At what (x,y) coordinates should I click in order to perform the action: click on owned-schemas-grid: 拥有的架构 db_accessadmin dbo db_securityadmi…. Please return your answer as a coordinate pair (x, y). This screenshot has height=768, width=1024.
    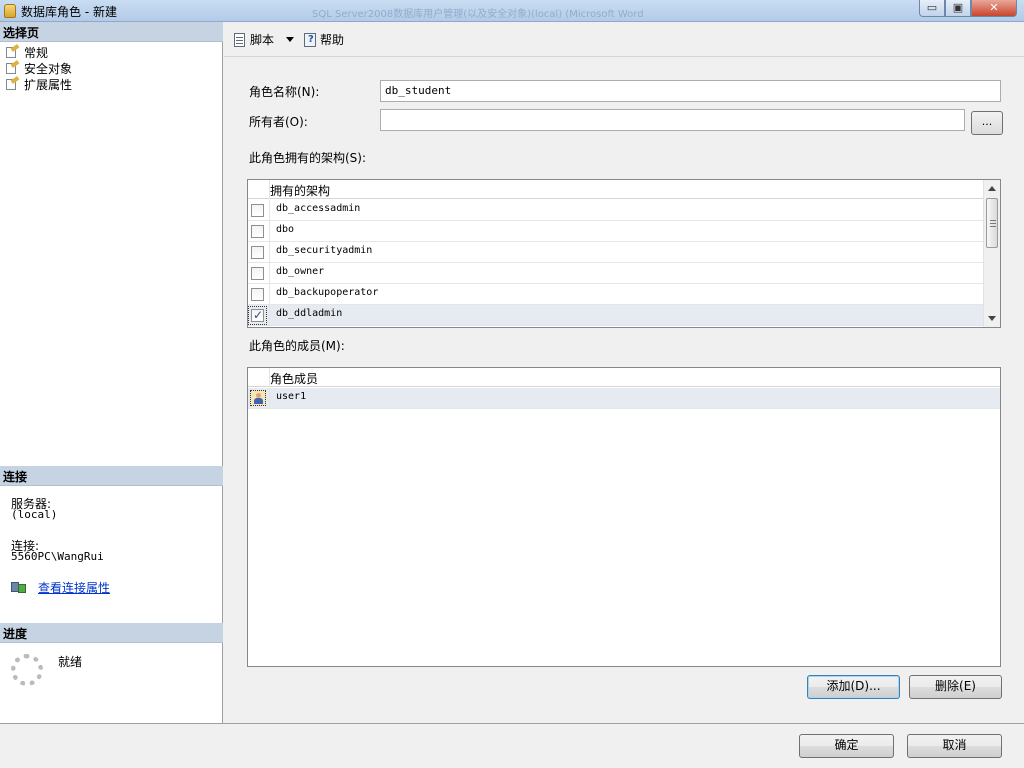
    Looking at the image, I should click on (624, 253).